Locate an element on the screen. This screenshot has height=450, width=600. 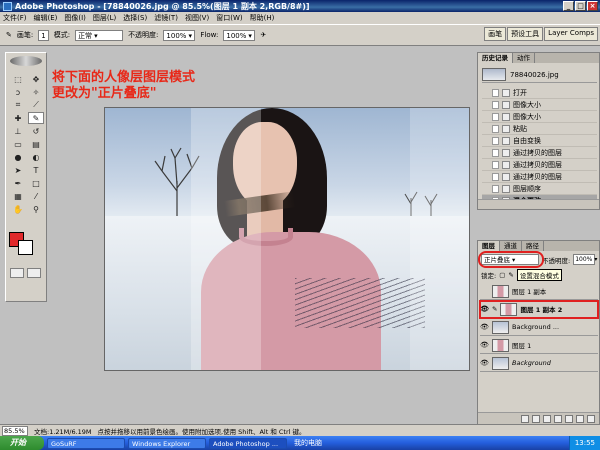
eraser-tool-icon: ▭ is located at coordinates (18, 144).